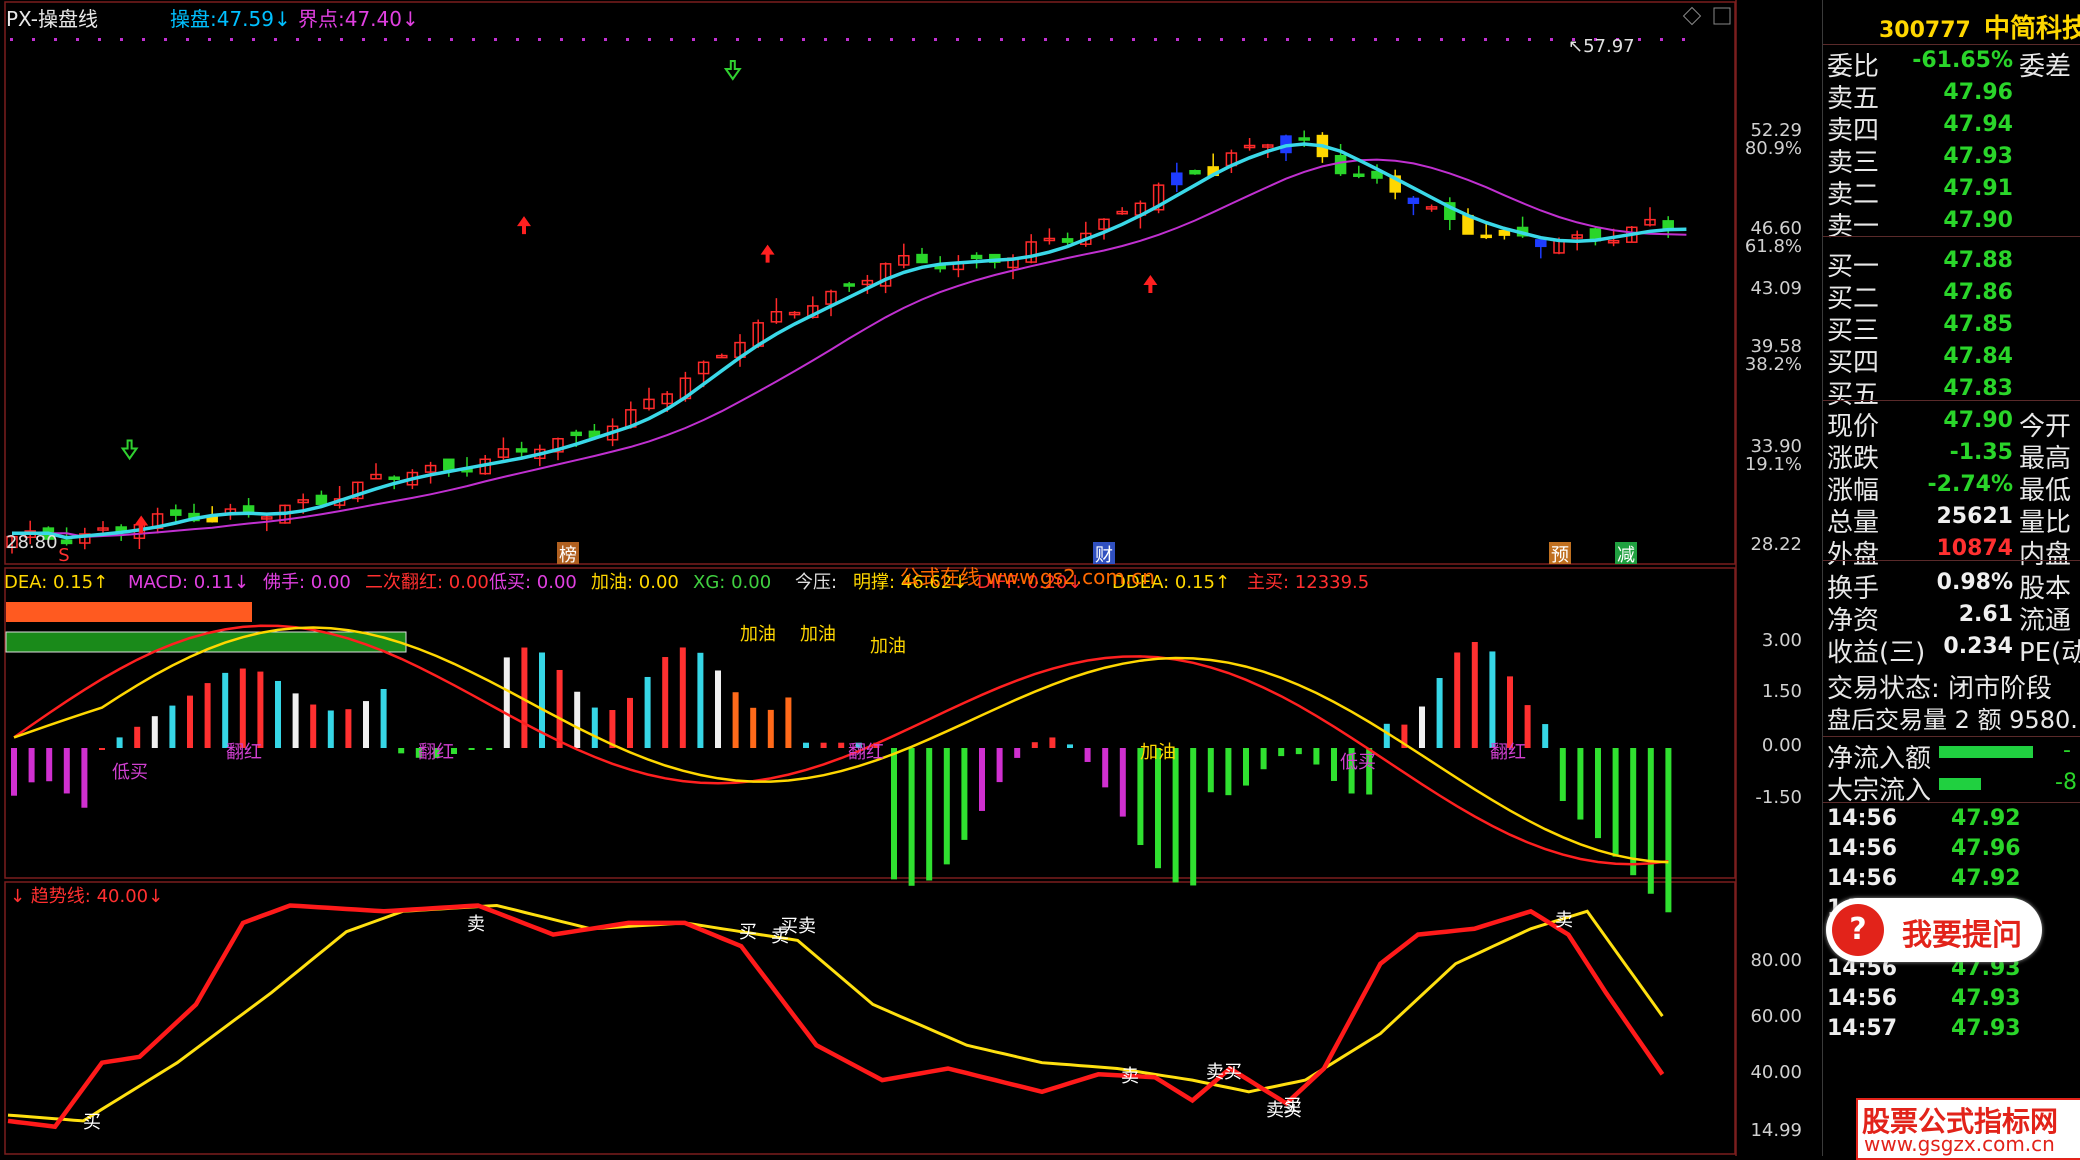 The height and width of the screenshot is (1160, 2080). What do you see at coordinates (524, 225) in the screenshot?
I see `signal-arrow-up` at bounding box center [524, 225].